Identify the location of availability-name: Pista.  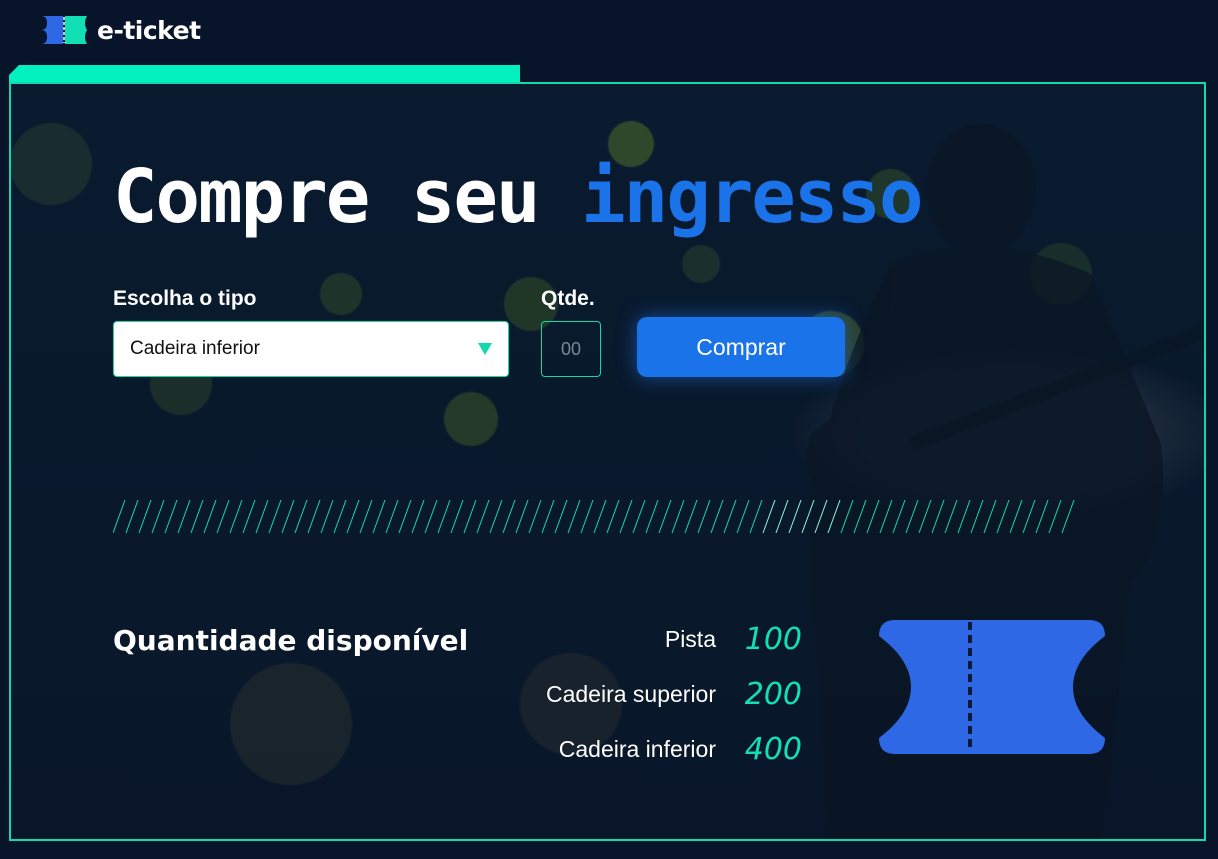
(690, 639).